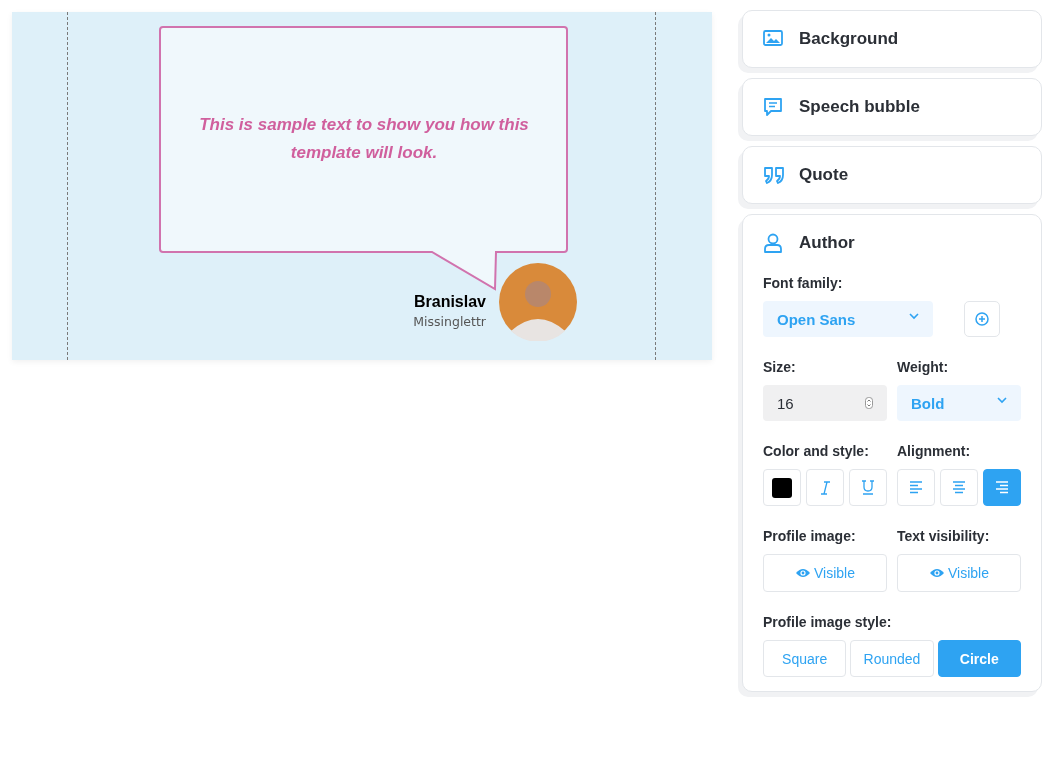 The image size is (1049, 766). Describe the element at coordinates (364, 139) in the screenshot. I see `quote-text: This is sample text to show you how this template will look.` at that location.